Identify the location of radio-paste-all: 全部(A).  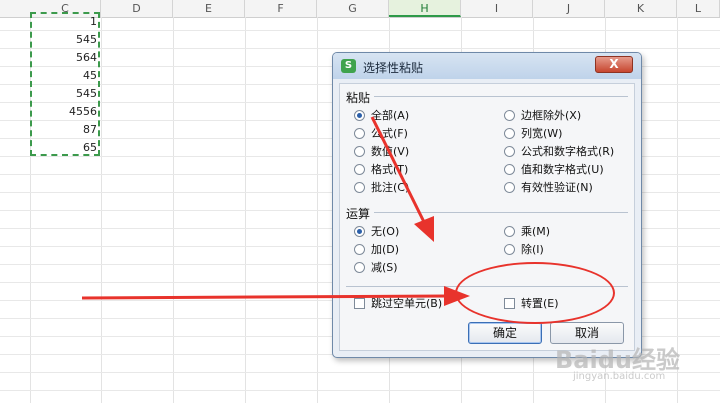
(381, 116).